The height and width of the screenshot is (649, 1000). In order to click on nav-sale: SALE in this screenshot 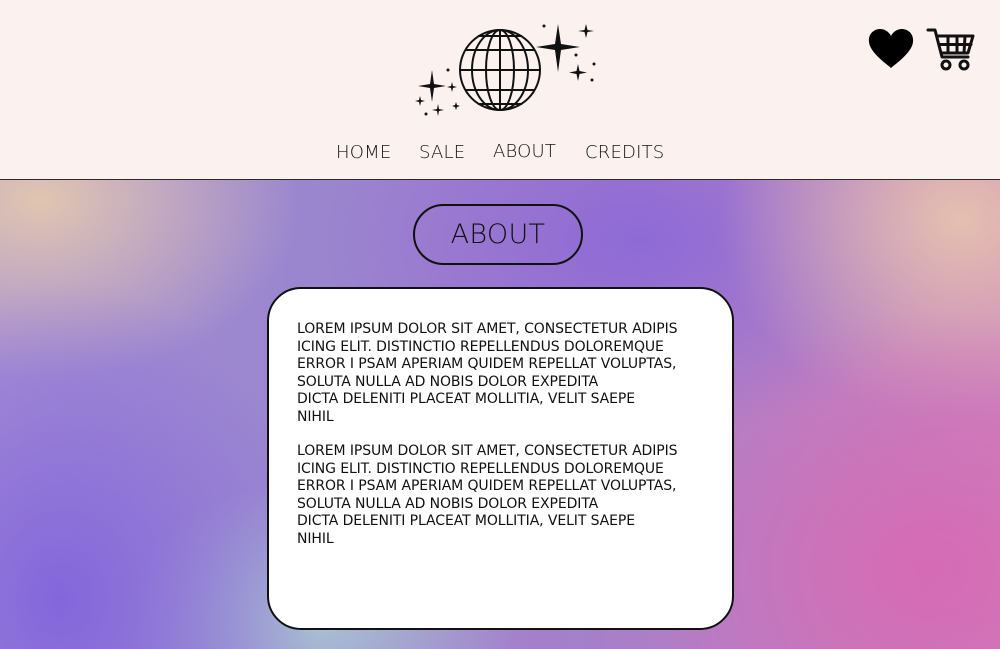, I will do `click(442, 152)`.